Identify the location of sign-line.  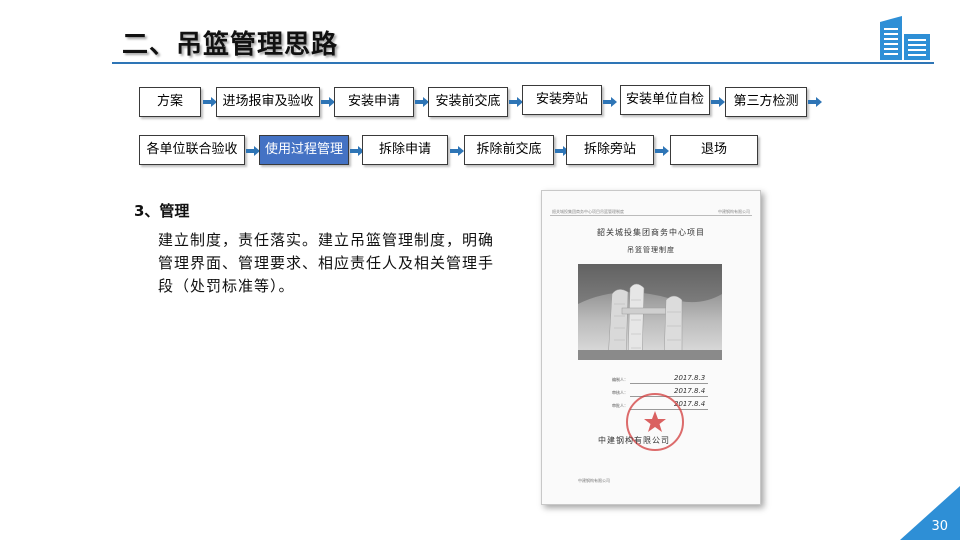
(669, 383).